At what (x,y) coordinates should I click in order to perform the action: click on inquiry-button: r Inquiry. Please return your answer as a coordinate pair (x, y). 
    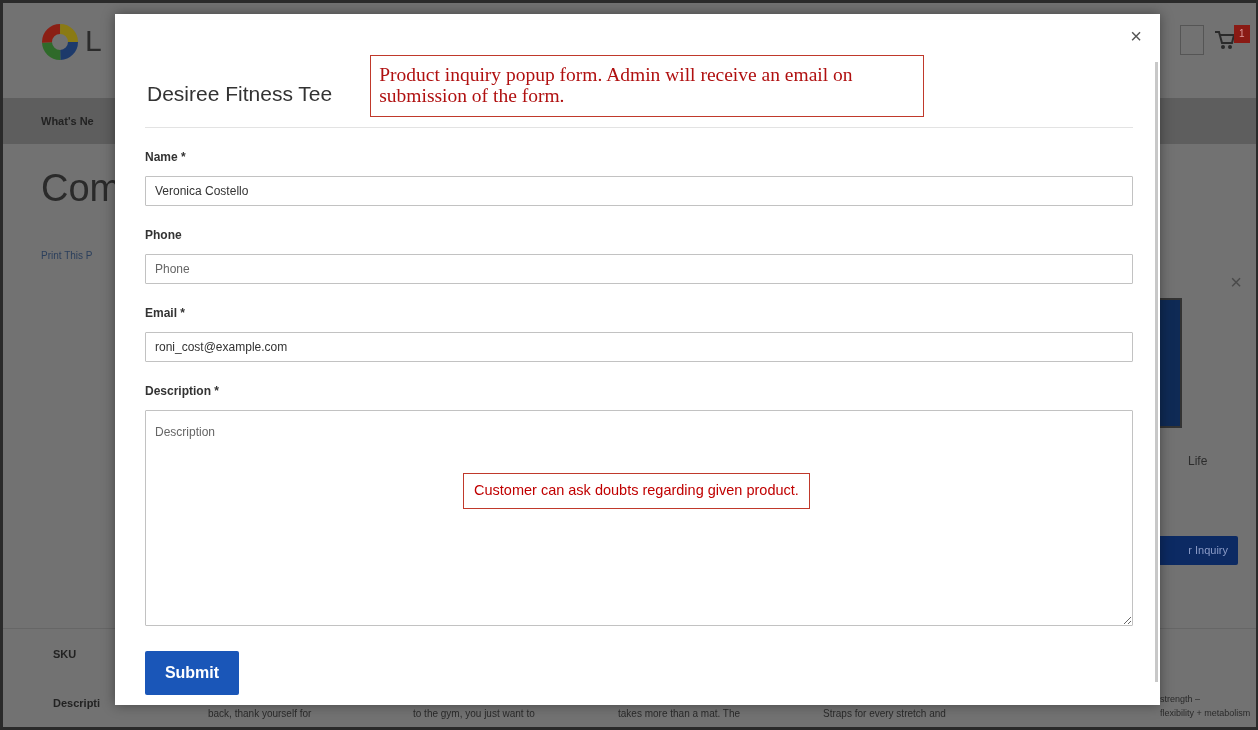
    Looking at the image, I should click on (1198, 550).